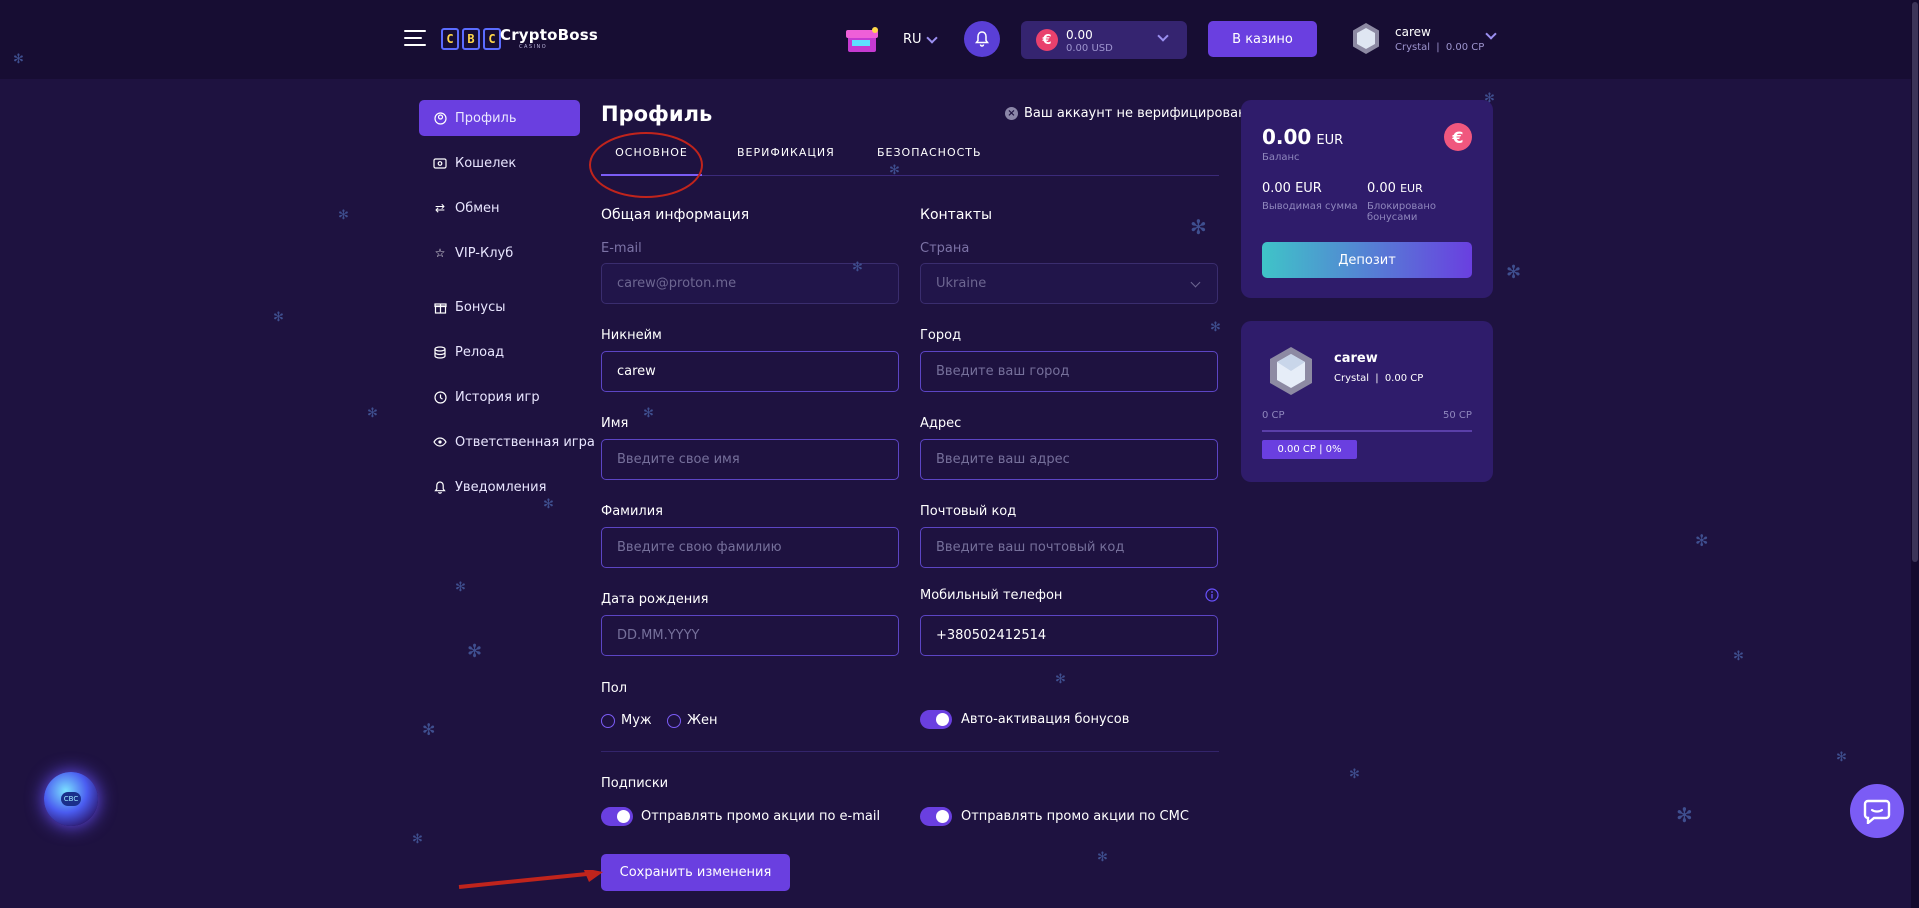 The height and width of the screenshot is (908, 1919). I want to click on user-menu: carew Crystal | 0.00 CP, so click(1426, 40).